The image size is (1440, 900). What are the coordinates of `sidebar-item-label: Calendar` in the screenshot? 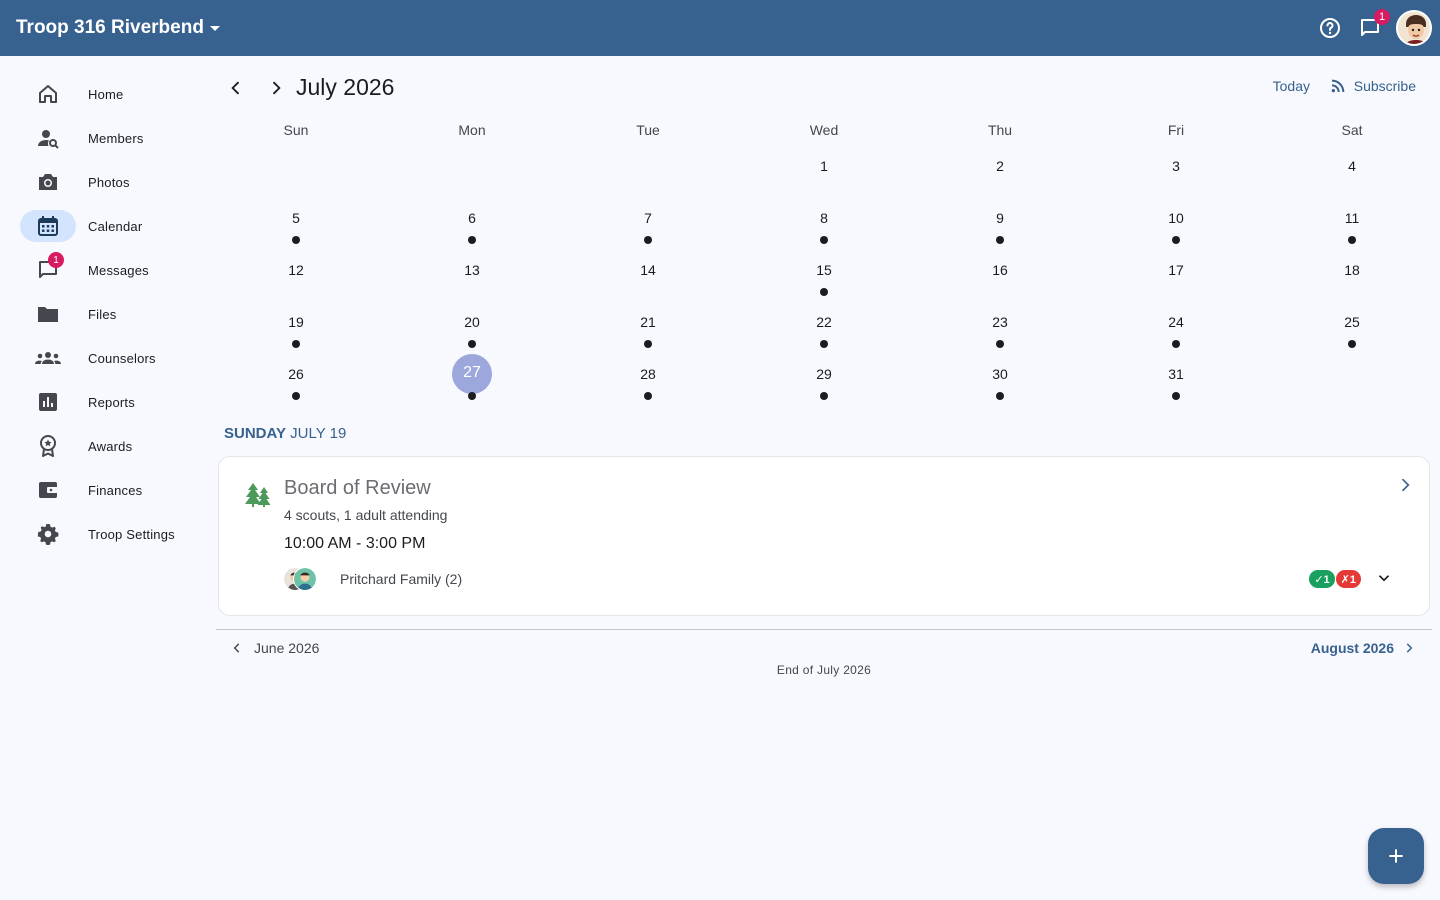 It's located at (115, 226).